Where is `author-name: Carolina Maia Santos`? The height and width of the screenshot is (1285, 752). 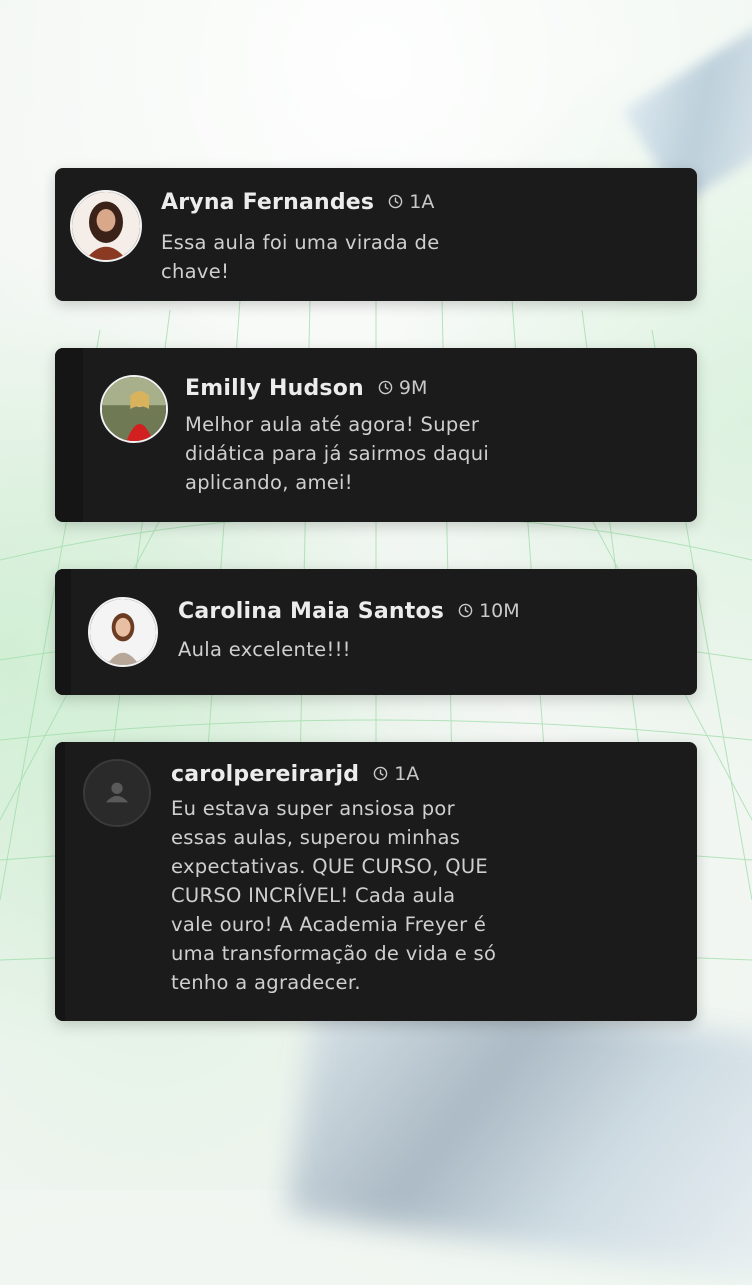 author-name: Carolina Maia Santos is located at coordinates (311, 611).